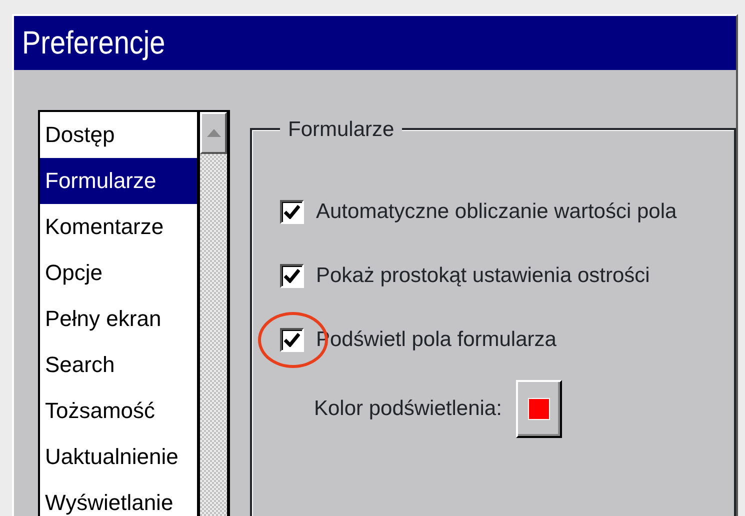 Image resolution: width=745 pixels, height=516 pixels. Describe the element at coordinates (118, 498) in the screenshot. I see `list-item: Wyświetlanie` at that location.